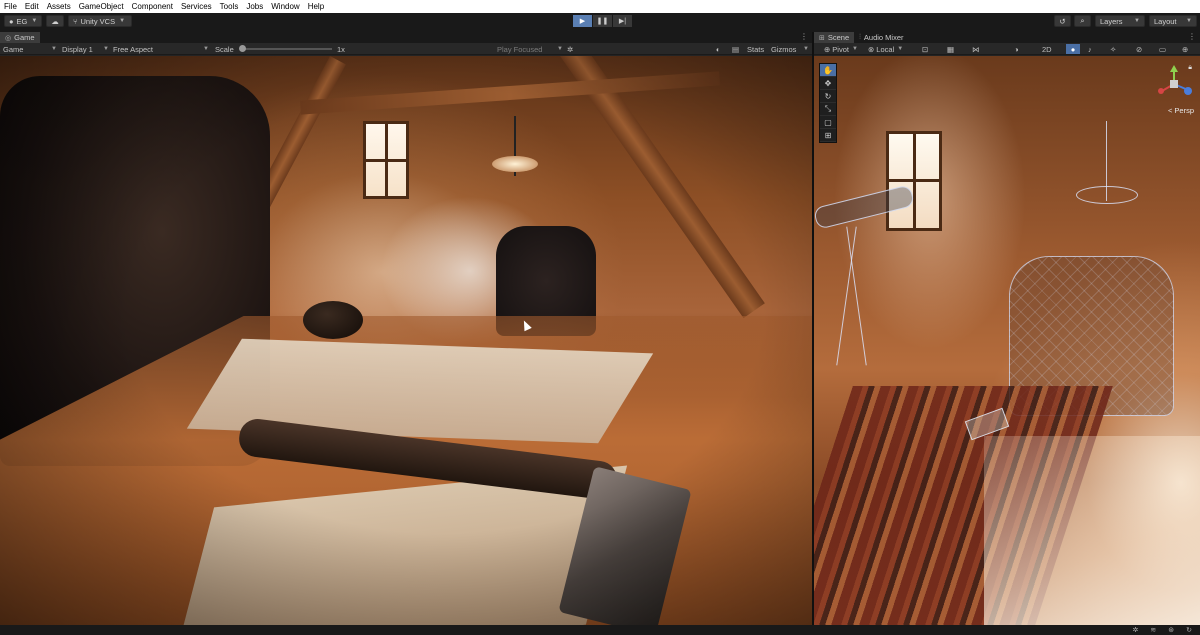 This screenshot has width=1200, height=635. Describe the element at coordinates (24, 37) in the screenshot. I see `tab-game-label: Game` at that location.